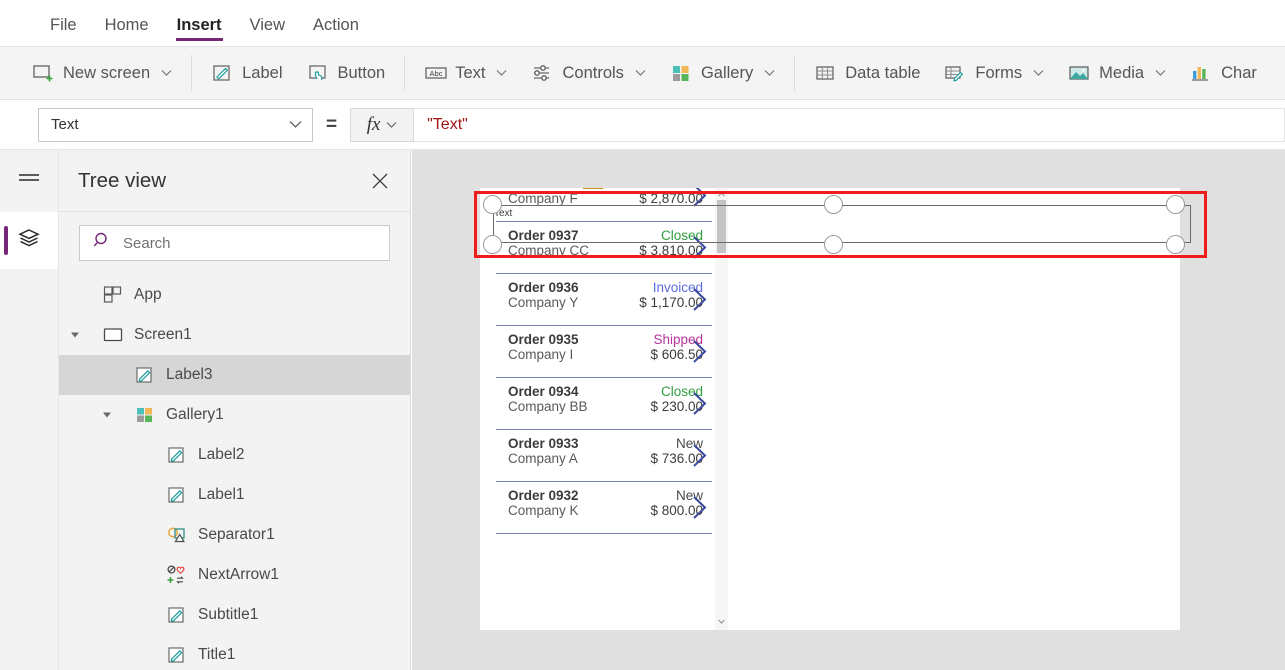 The image size is (1285, 670). I want to click on company-name: Company K, so click(543, 510).